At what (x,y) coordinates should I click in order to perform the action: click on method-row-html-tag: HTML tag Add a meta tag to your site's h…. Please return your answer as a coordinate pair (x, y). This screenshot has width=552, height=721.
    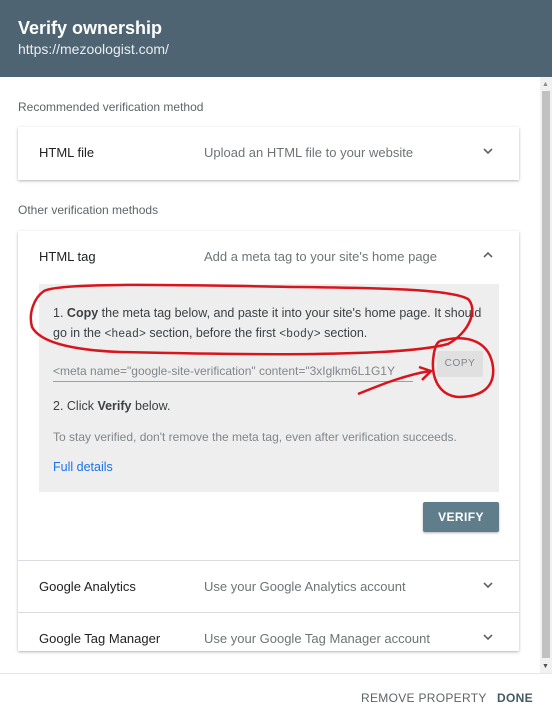
    Looking at the image, I should click on (268, 257).